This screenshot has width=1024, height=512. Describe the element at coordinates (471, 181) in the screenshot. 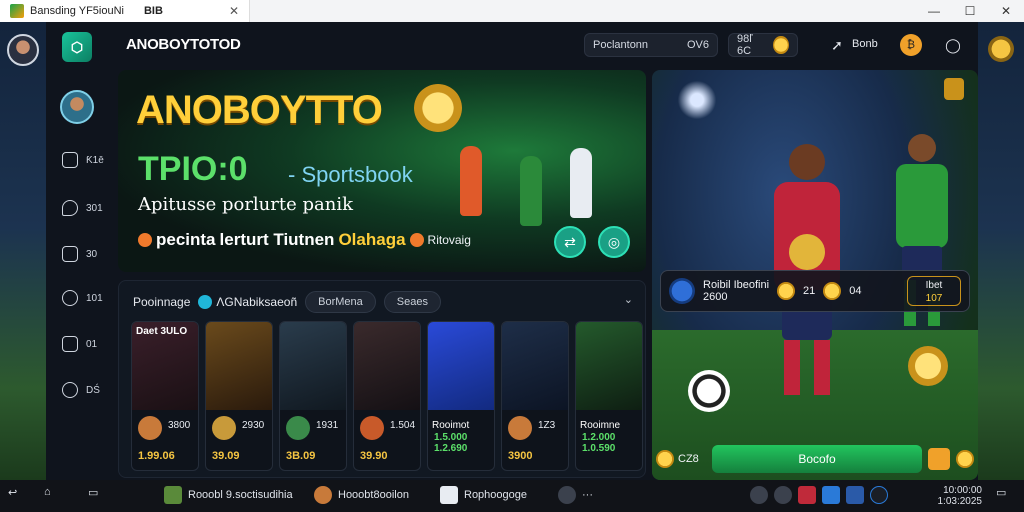

I see `player-figure` at that location.